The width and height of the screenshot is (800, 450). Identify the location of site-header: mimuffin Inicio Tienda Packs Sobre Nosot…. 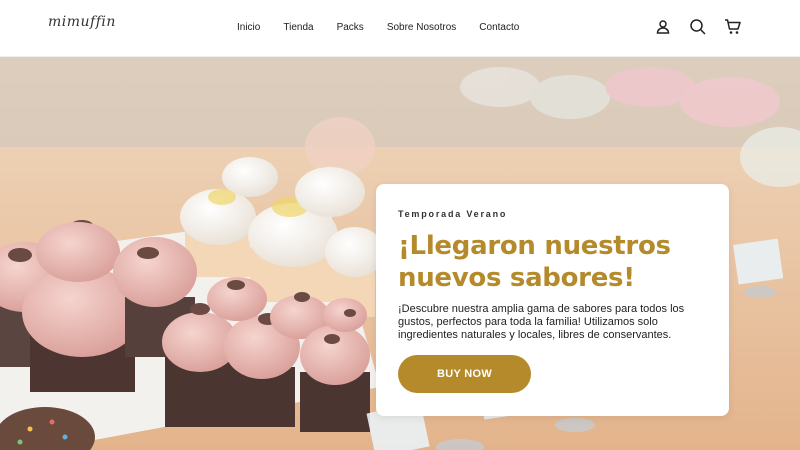
(400, 28).